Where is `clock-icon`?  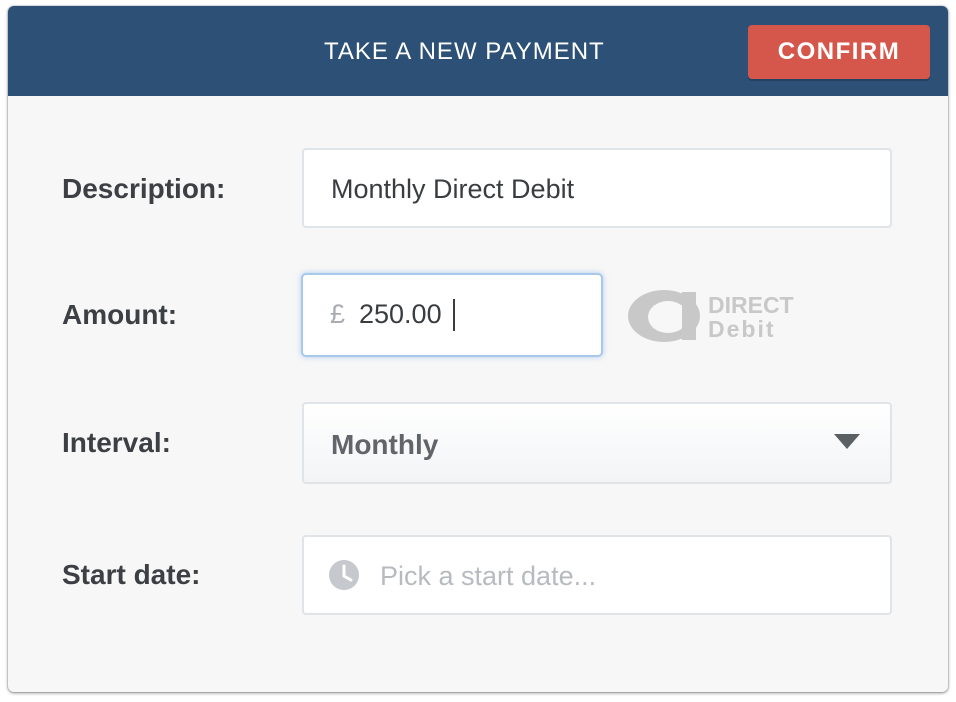 clock-icon is located at coordinates (344, 575).